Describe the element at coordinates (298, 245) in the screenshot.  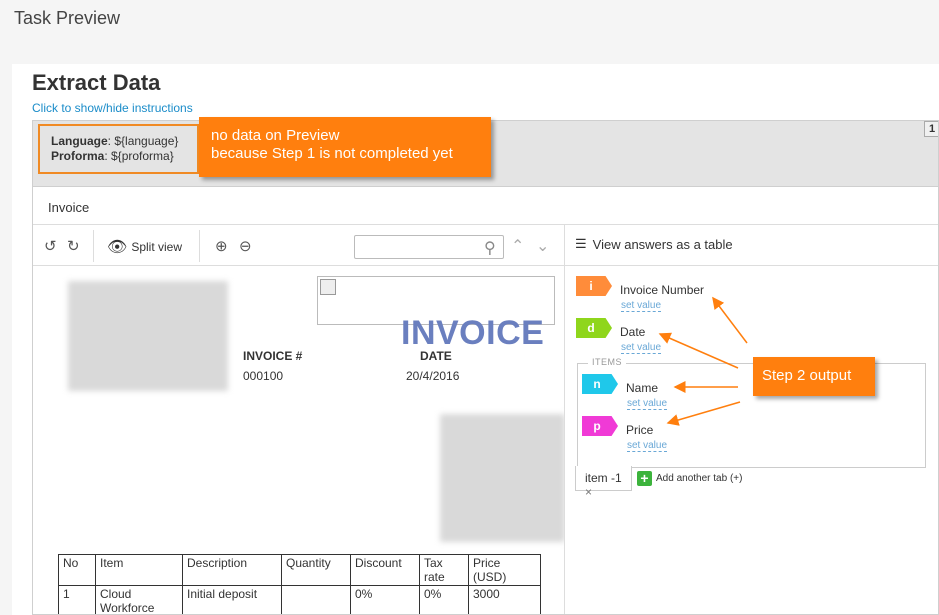
I see `viewer-toolbar: ↺ ↻ 👁 Split view ⊕ ⊖ ⚲ ⌃ ⌄` at that location.